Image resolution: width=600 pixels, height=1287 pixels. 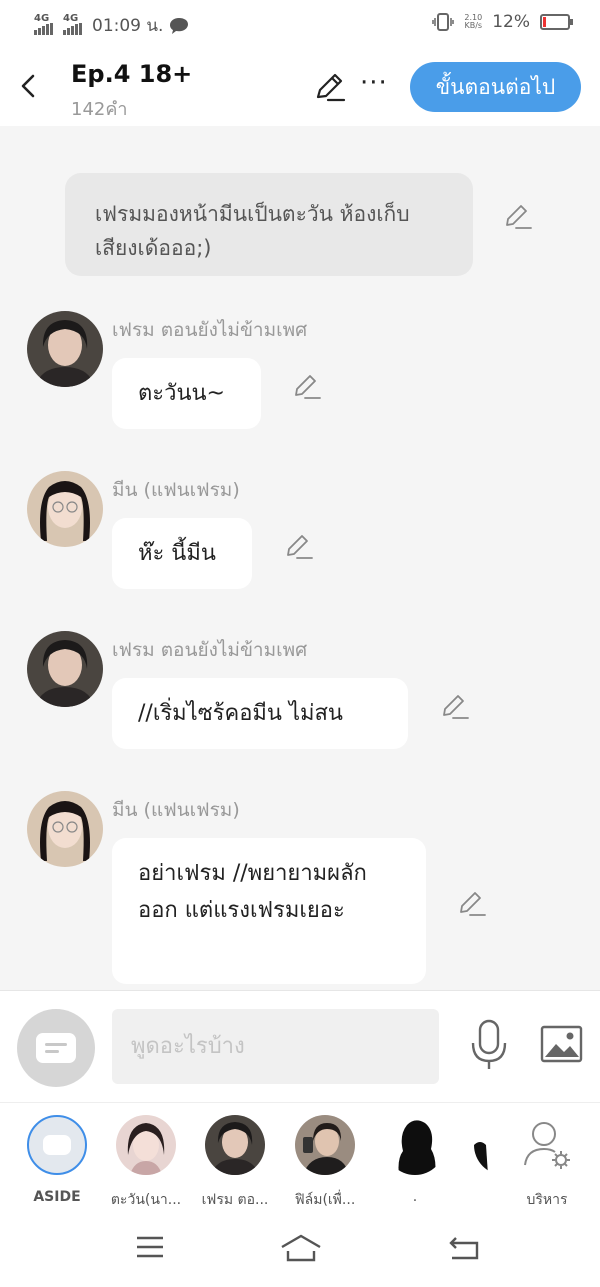 I want to click on character-partial, so click(x=468, y=1145).